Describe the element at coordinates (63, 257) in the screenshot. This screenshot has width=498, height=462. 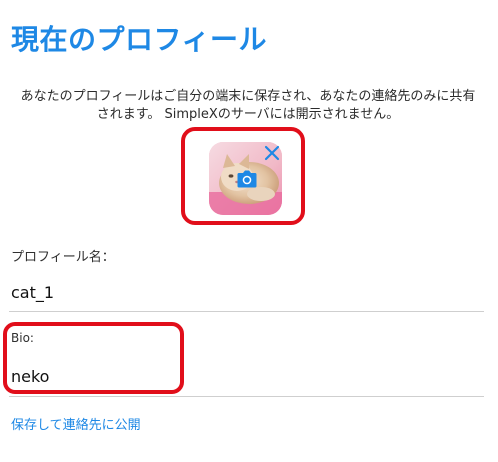
I see `profile-name-label: プロフィール名：` at that location.